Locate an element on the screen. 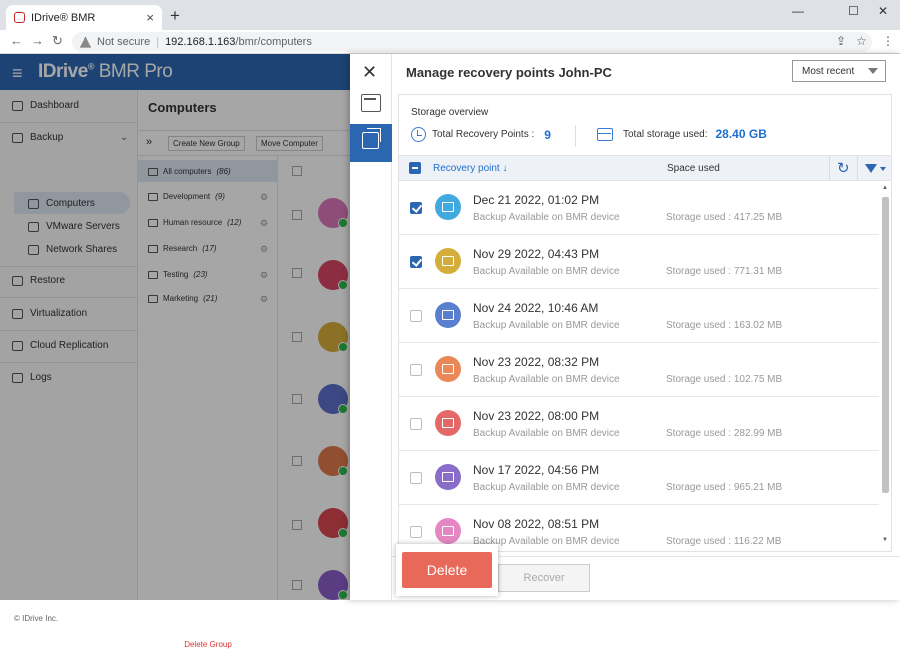 Image resolution: width=900 pixels, height=649 pixels. storage-icon is located at coordinates (605, 134).